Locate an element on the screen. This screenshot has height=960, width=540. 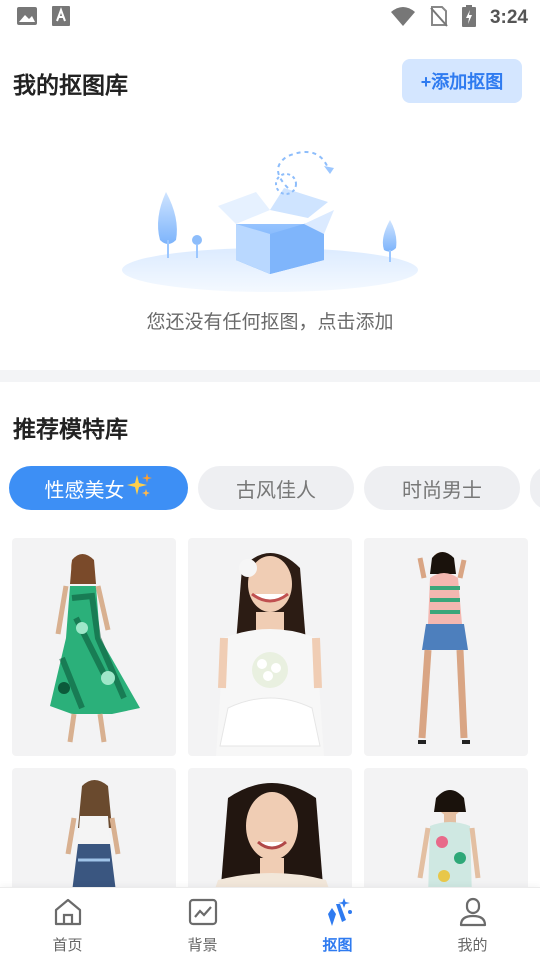
a-notify-icon is located at coordinates (61, 18).